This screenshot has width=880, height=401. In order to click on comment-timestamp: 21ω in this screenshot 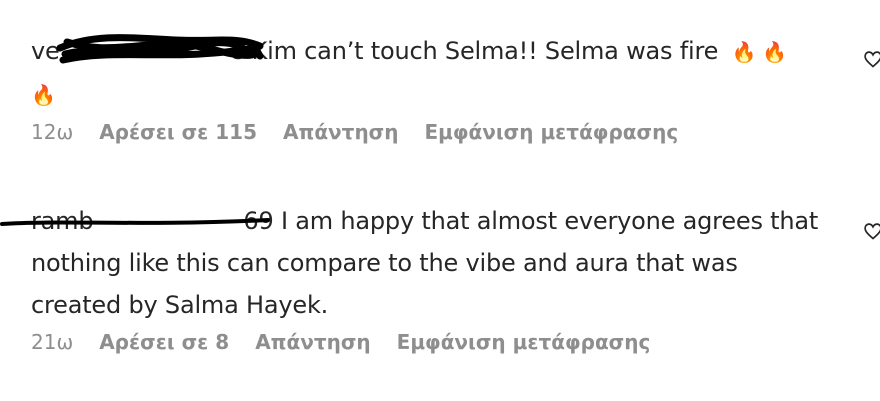, I will do `click(52, 342)`.